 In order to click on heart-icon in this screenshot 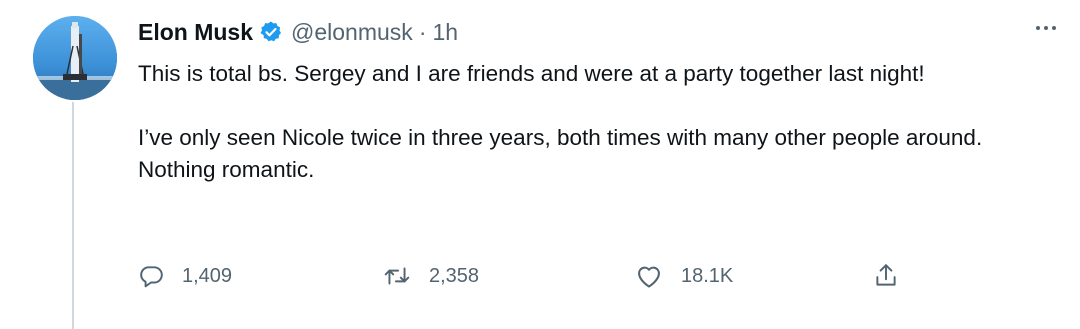, I will do `click(649, 277)`.